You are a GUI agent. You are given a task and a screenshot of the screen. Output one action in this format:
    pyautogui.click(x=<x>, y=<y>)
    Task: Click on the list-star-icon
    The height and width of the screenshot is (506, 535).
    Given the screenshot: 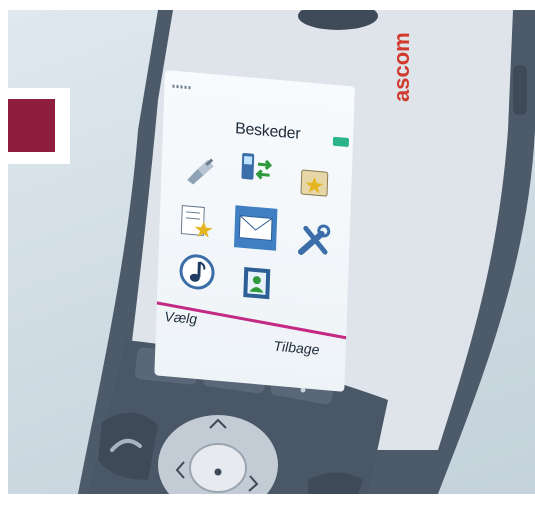 What is the action you would take?
    pyautogui.click(x=196, y=221)
    